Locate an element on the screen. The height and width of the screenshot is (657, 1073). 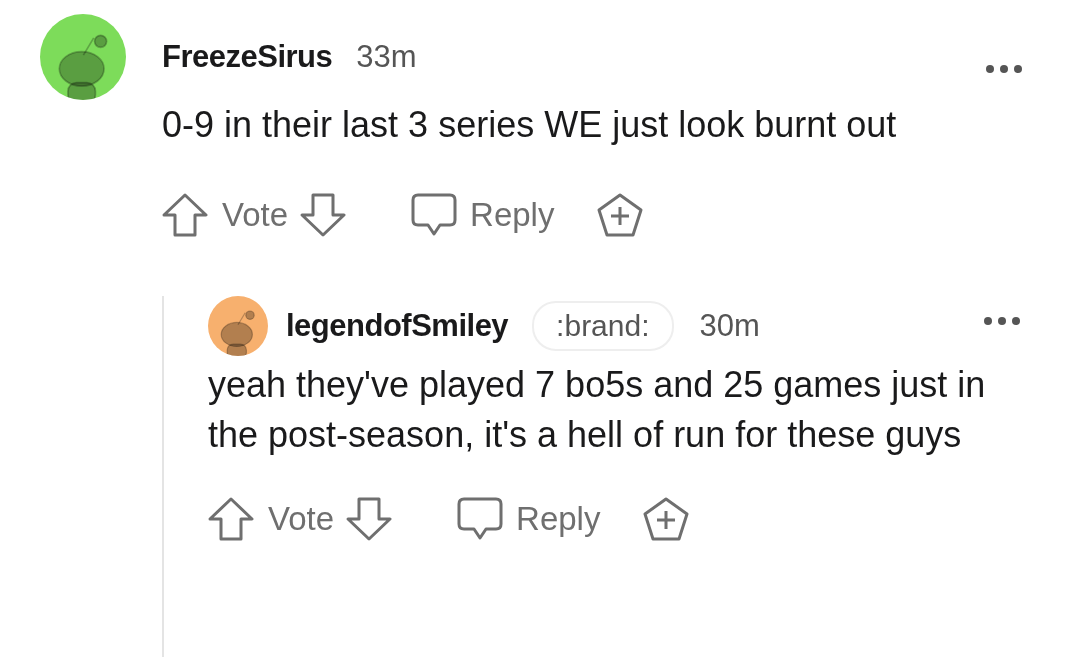
username: FreezeSirus is located at coordinates (247, 57).